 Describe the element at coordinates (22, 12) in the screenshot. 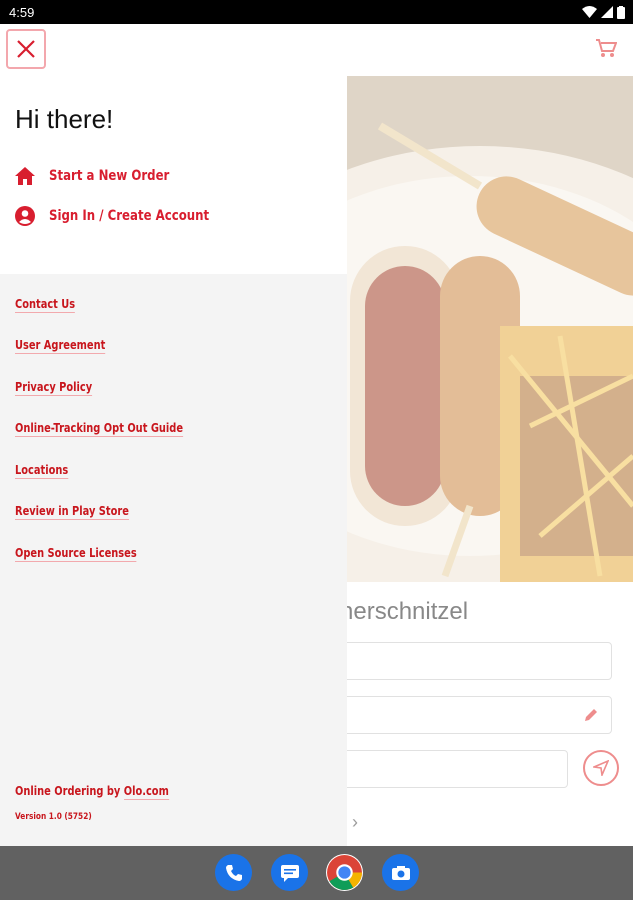

I see `status-time: 4:59` at that location.